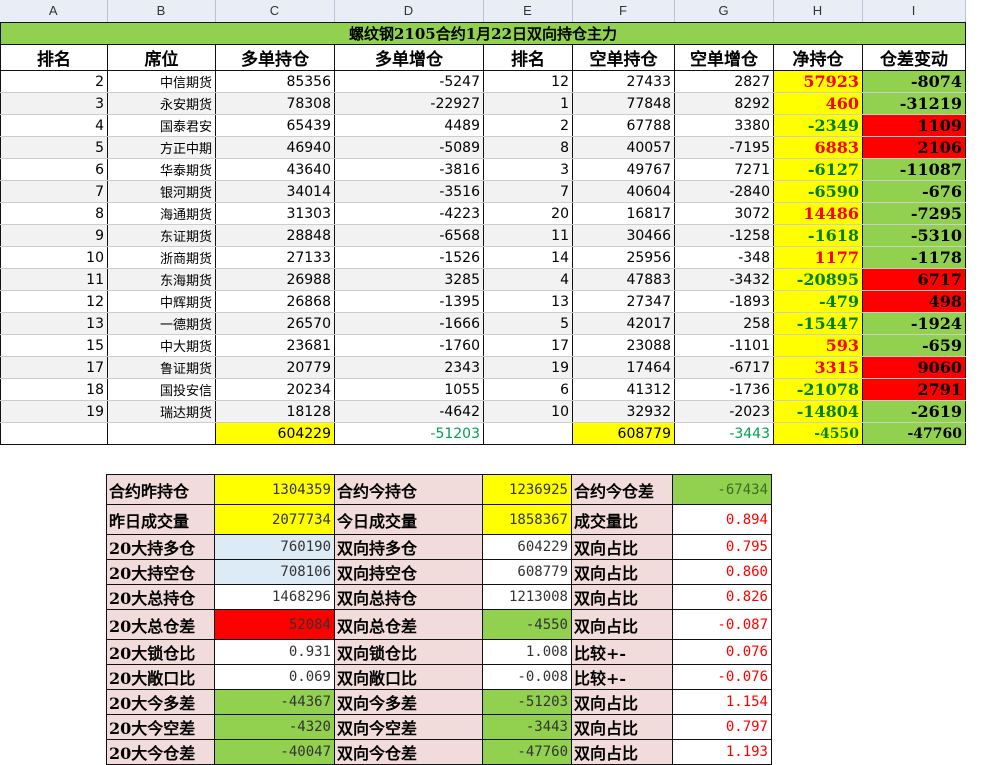 The width and height of the screenshot is (991, 765). What do you see at coordinates (724, 389) in the screenshot?
I see `cell-short-chg: -1736` at bounding box center [724, 389].